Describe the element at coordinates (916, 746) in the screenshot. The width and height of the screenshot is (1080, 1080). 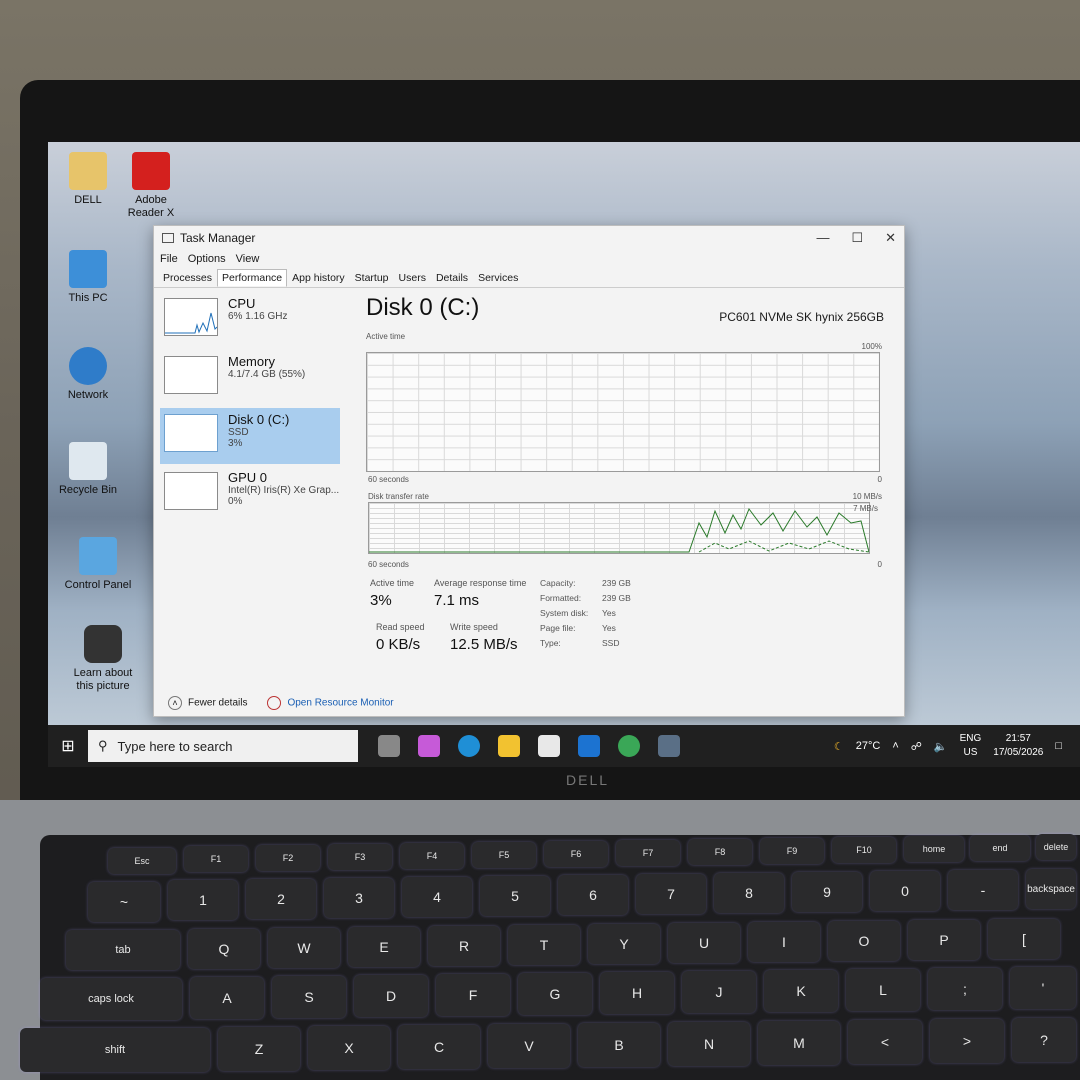
I see `wifi-icon: ☍` at that location.